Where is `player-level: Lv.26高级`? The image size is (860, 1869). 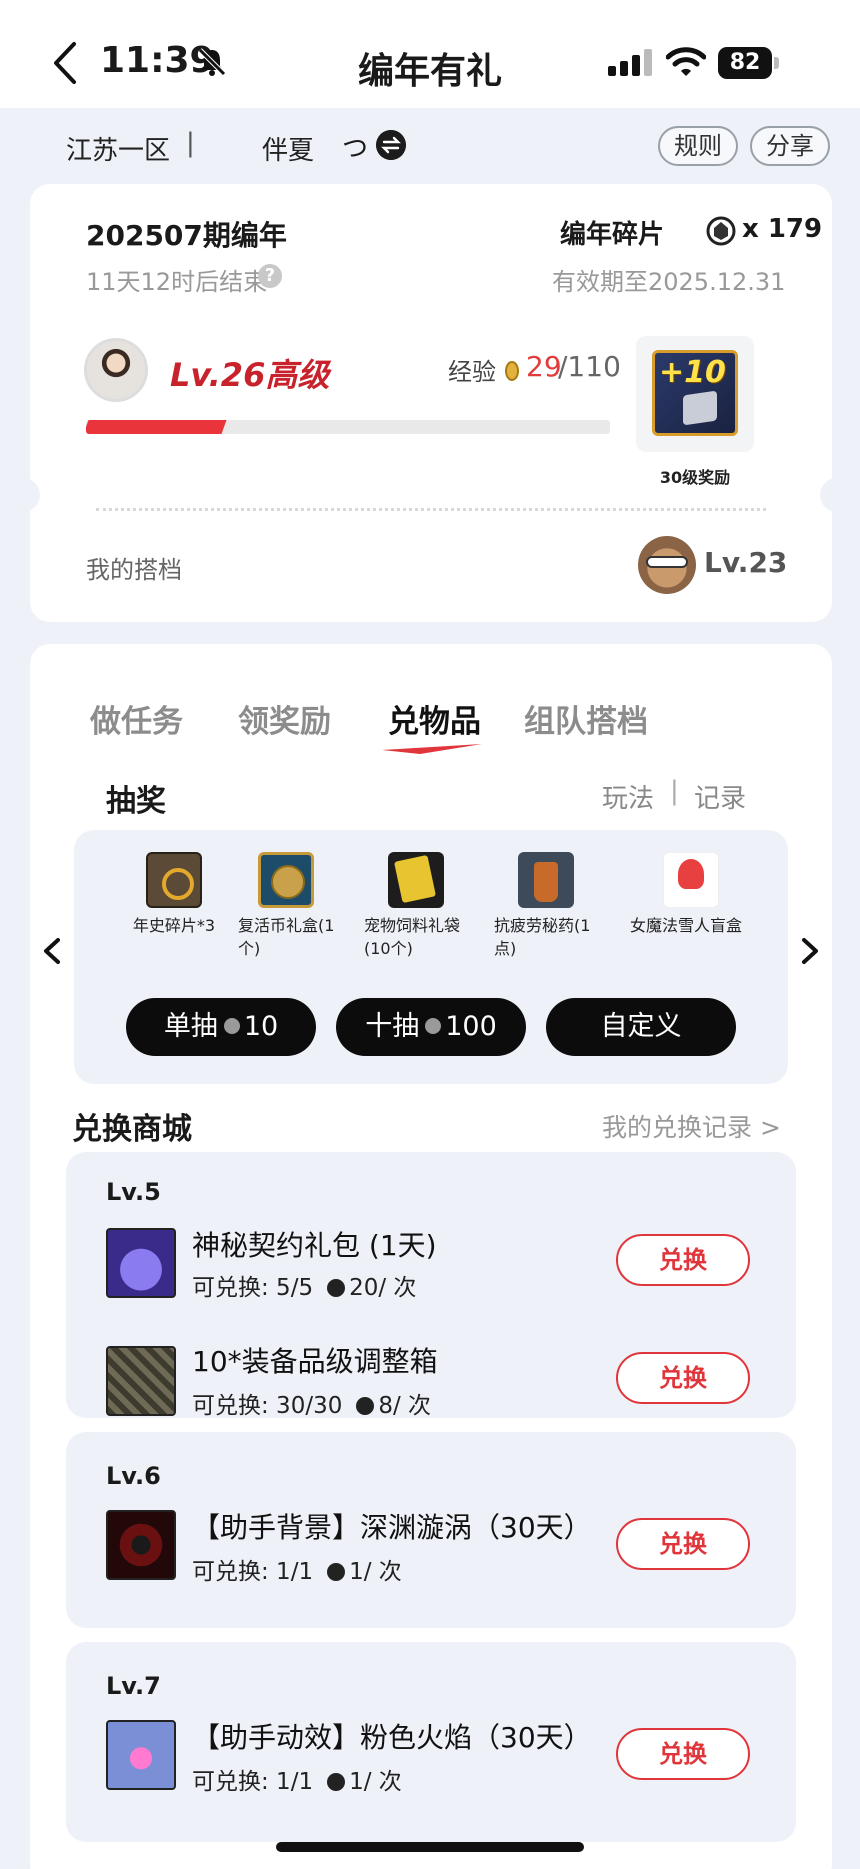 player-level: Lv.26高级 is located at coordinates (250, 375).